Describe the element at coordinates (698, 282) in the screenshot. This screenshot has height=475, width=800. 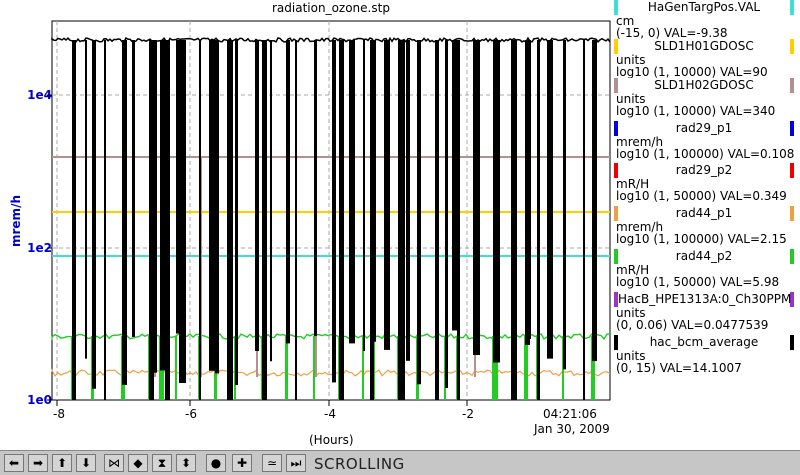
I see `legend-range-value: log10 (1, 50000) VAL=5.98` at that location.